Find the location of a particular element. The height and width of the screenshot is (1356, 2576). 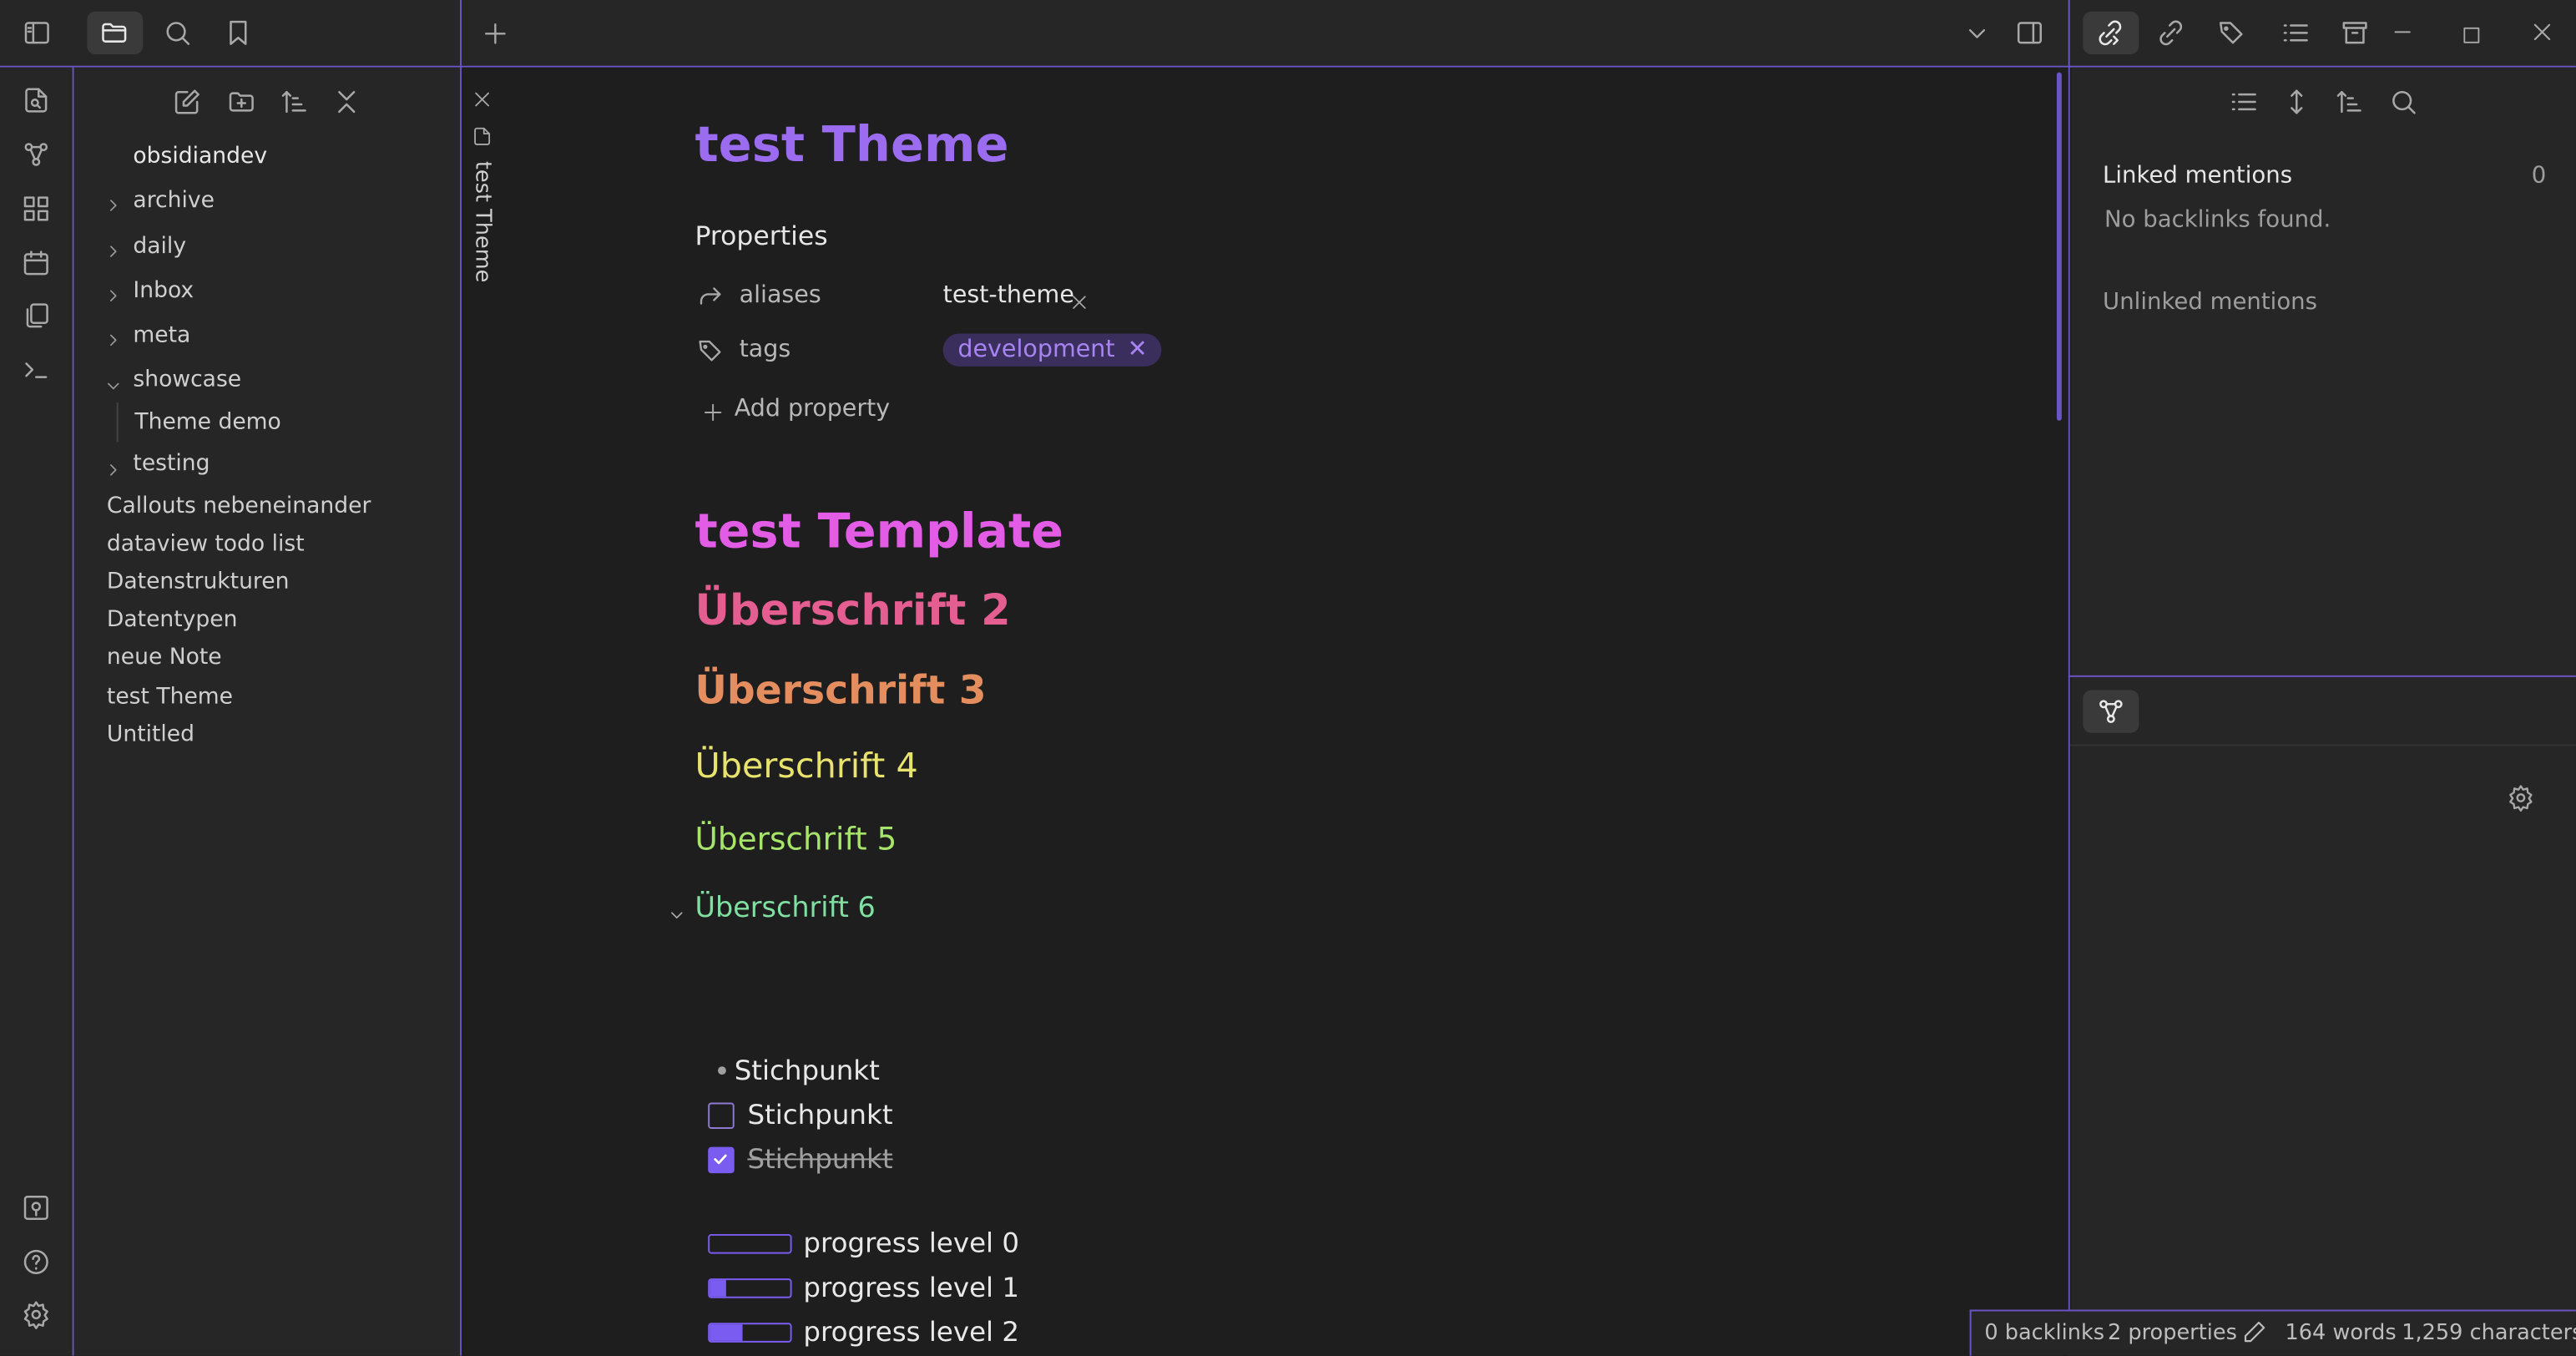

folder-icon is located at coordinates (114, 33).